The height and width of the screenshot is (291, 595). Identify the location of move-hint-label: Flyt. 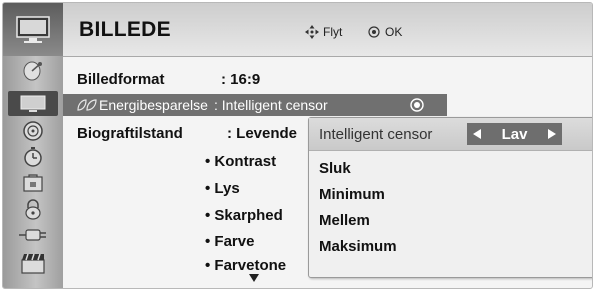
(333, 32).